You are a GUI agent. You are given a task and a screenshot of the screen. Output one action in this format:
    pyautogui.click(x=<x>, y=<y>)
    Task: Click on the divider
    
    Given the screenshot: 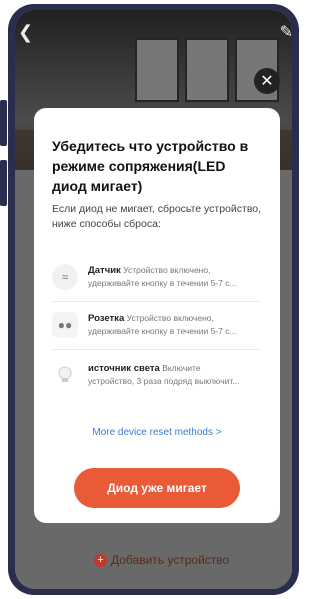 What is the action you would take?
    pyautogui.click(x=157, y=349)
    